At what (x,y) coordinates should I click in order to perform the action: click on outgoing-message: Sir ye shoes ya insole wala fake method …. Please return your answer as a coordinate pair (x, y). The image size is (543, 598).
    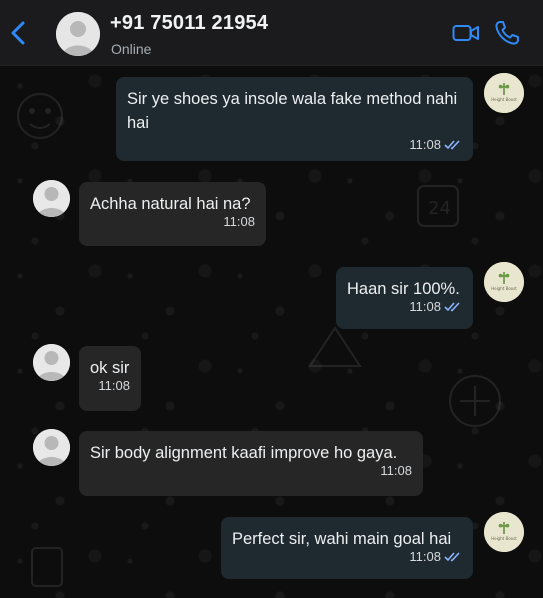
    Looking at the image, I should click on (294, 119).